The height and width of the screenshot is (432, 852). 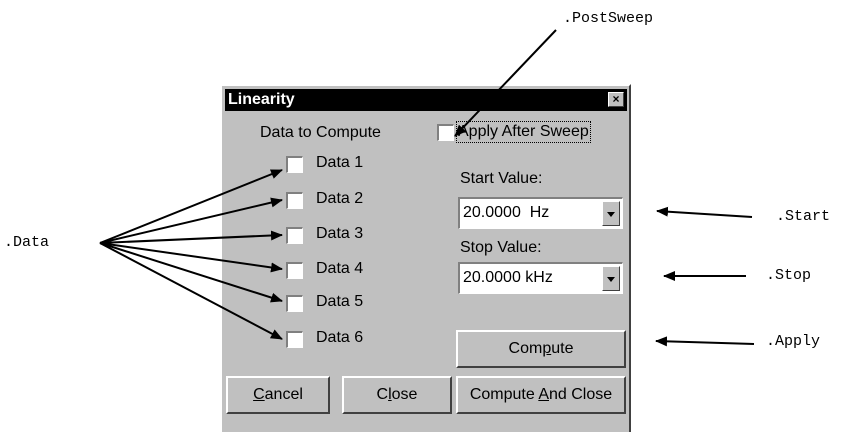 I want to click on compute-label-post: ute, so click(x=562, y=348).